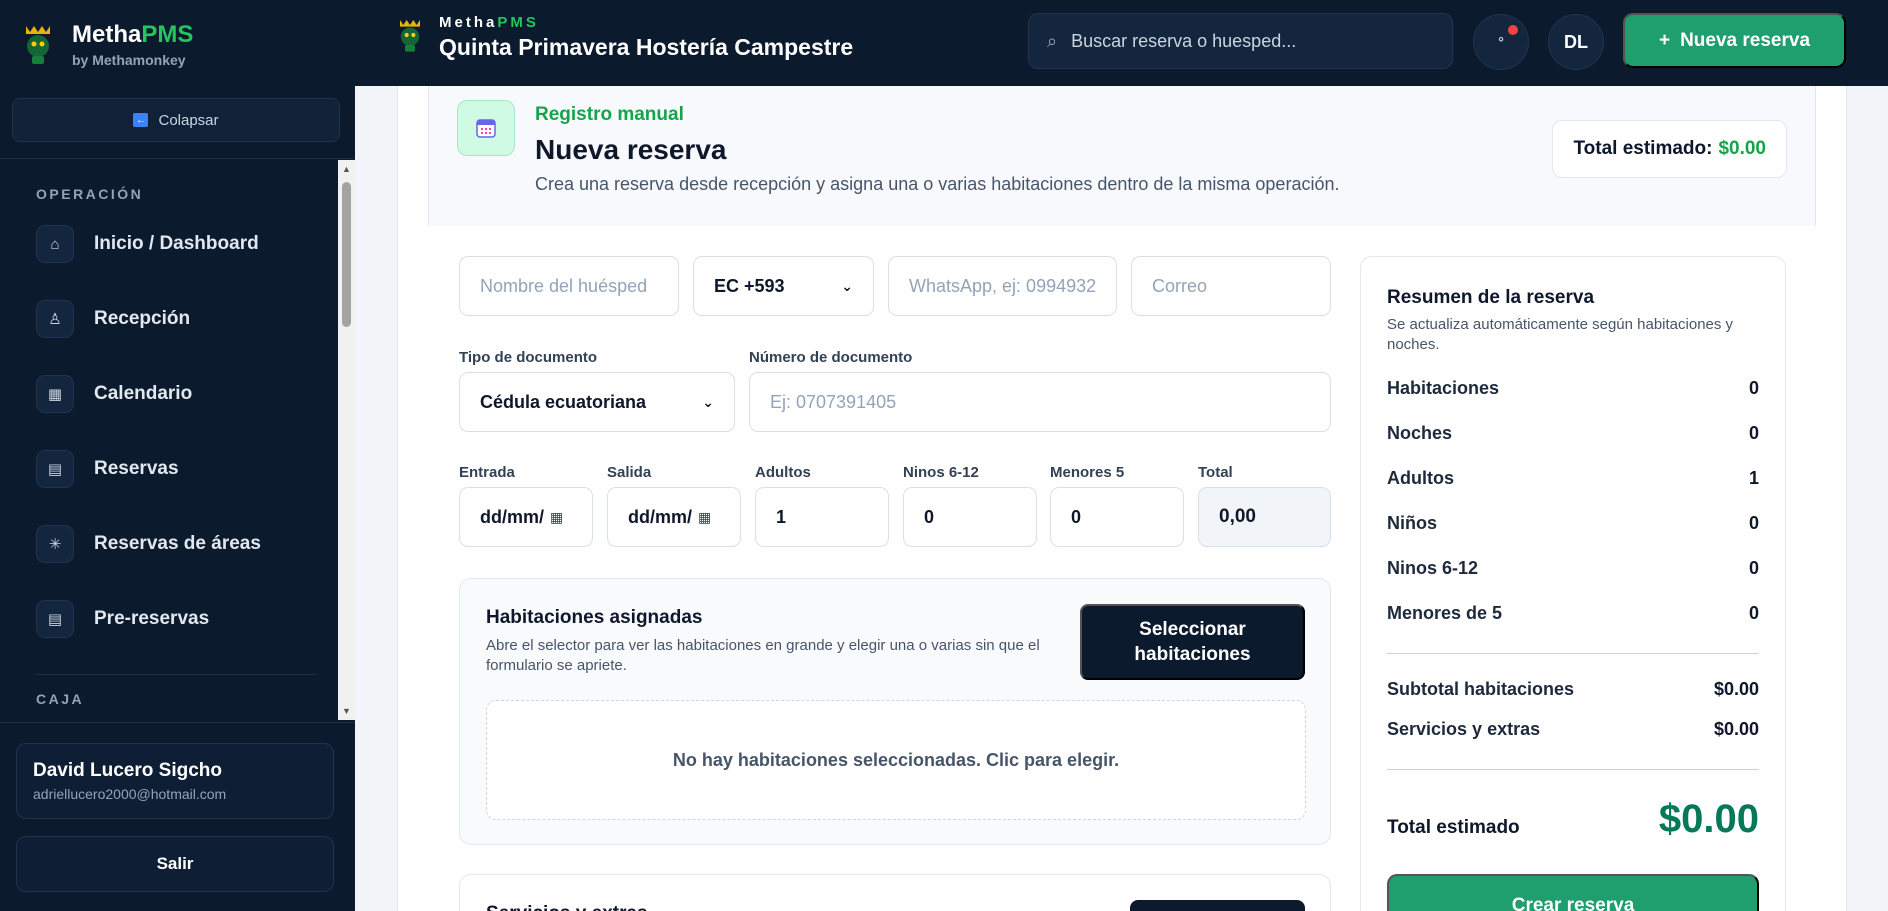 This screenshot has width=1888, height=911. I want to click on sidebar-item-dashboard: ⌂ Inicio / Dashboard, so click(186, 244).